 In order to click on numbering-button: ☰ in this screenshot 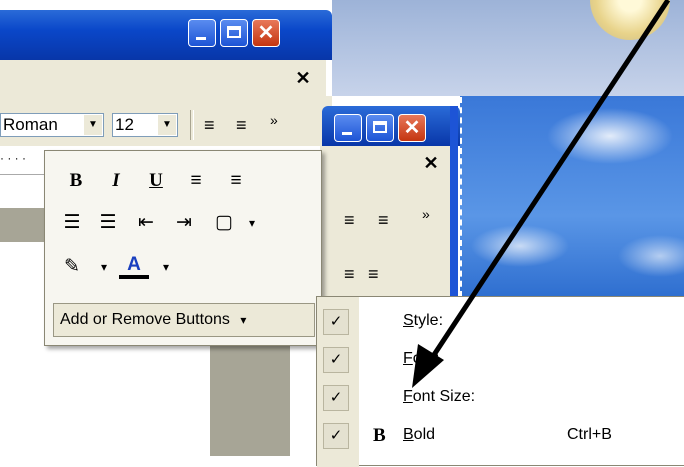, I will do `click(72, 223)`.